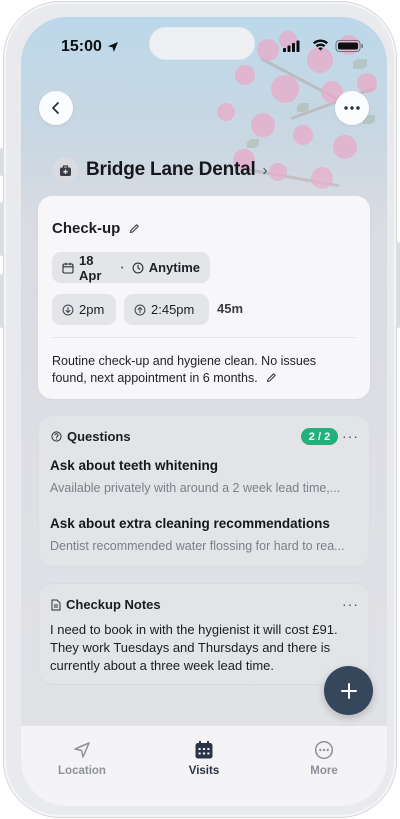 This screenshot has height=819, width=400. Describe the element at coordinates (92, 309) in the screenshot. I see `start-time: 2pm` at that location.